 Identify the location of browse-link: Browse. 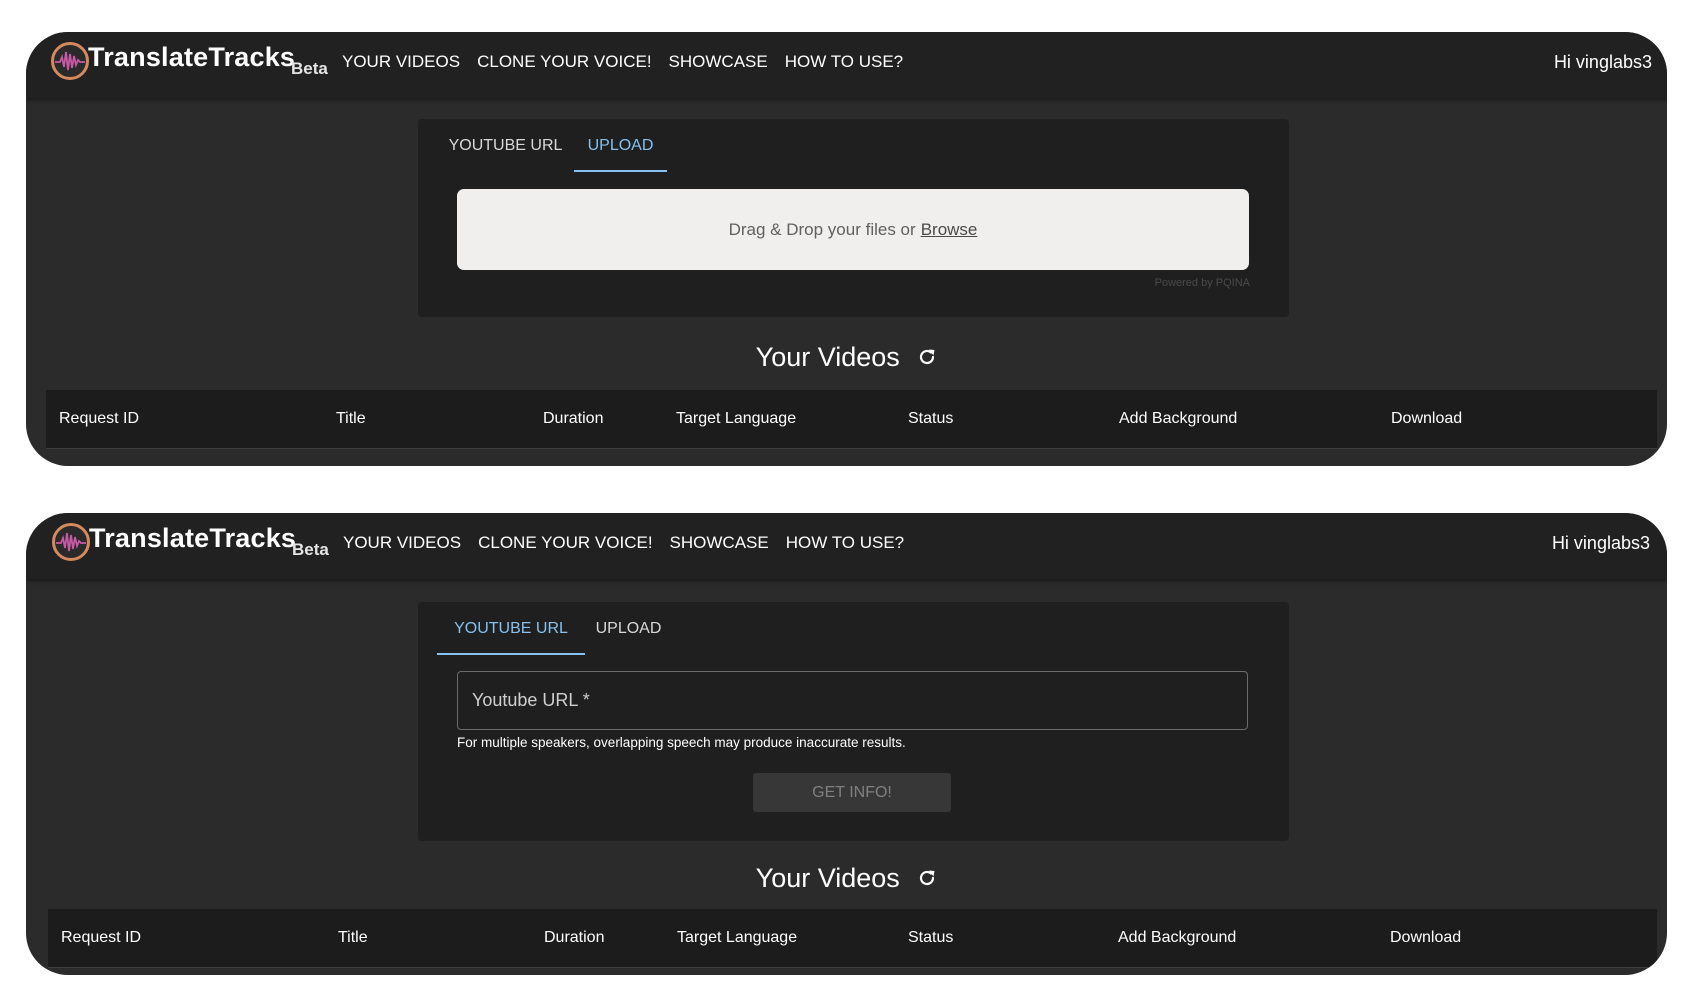
(949, 230).